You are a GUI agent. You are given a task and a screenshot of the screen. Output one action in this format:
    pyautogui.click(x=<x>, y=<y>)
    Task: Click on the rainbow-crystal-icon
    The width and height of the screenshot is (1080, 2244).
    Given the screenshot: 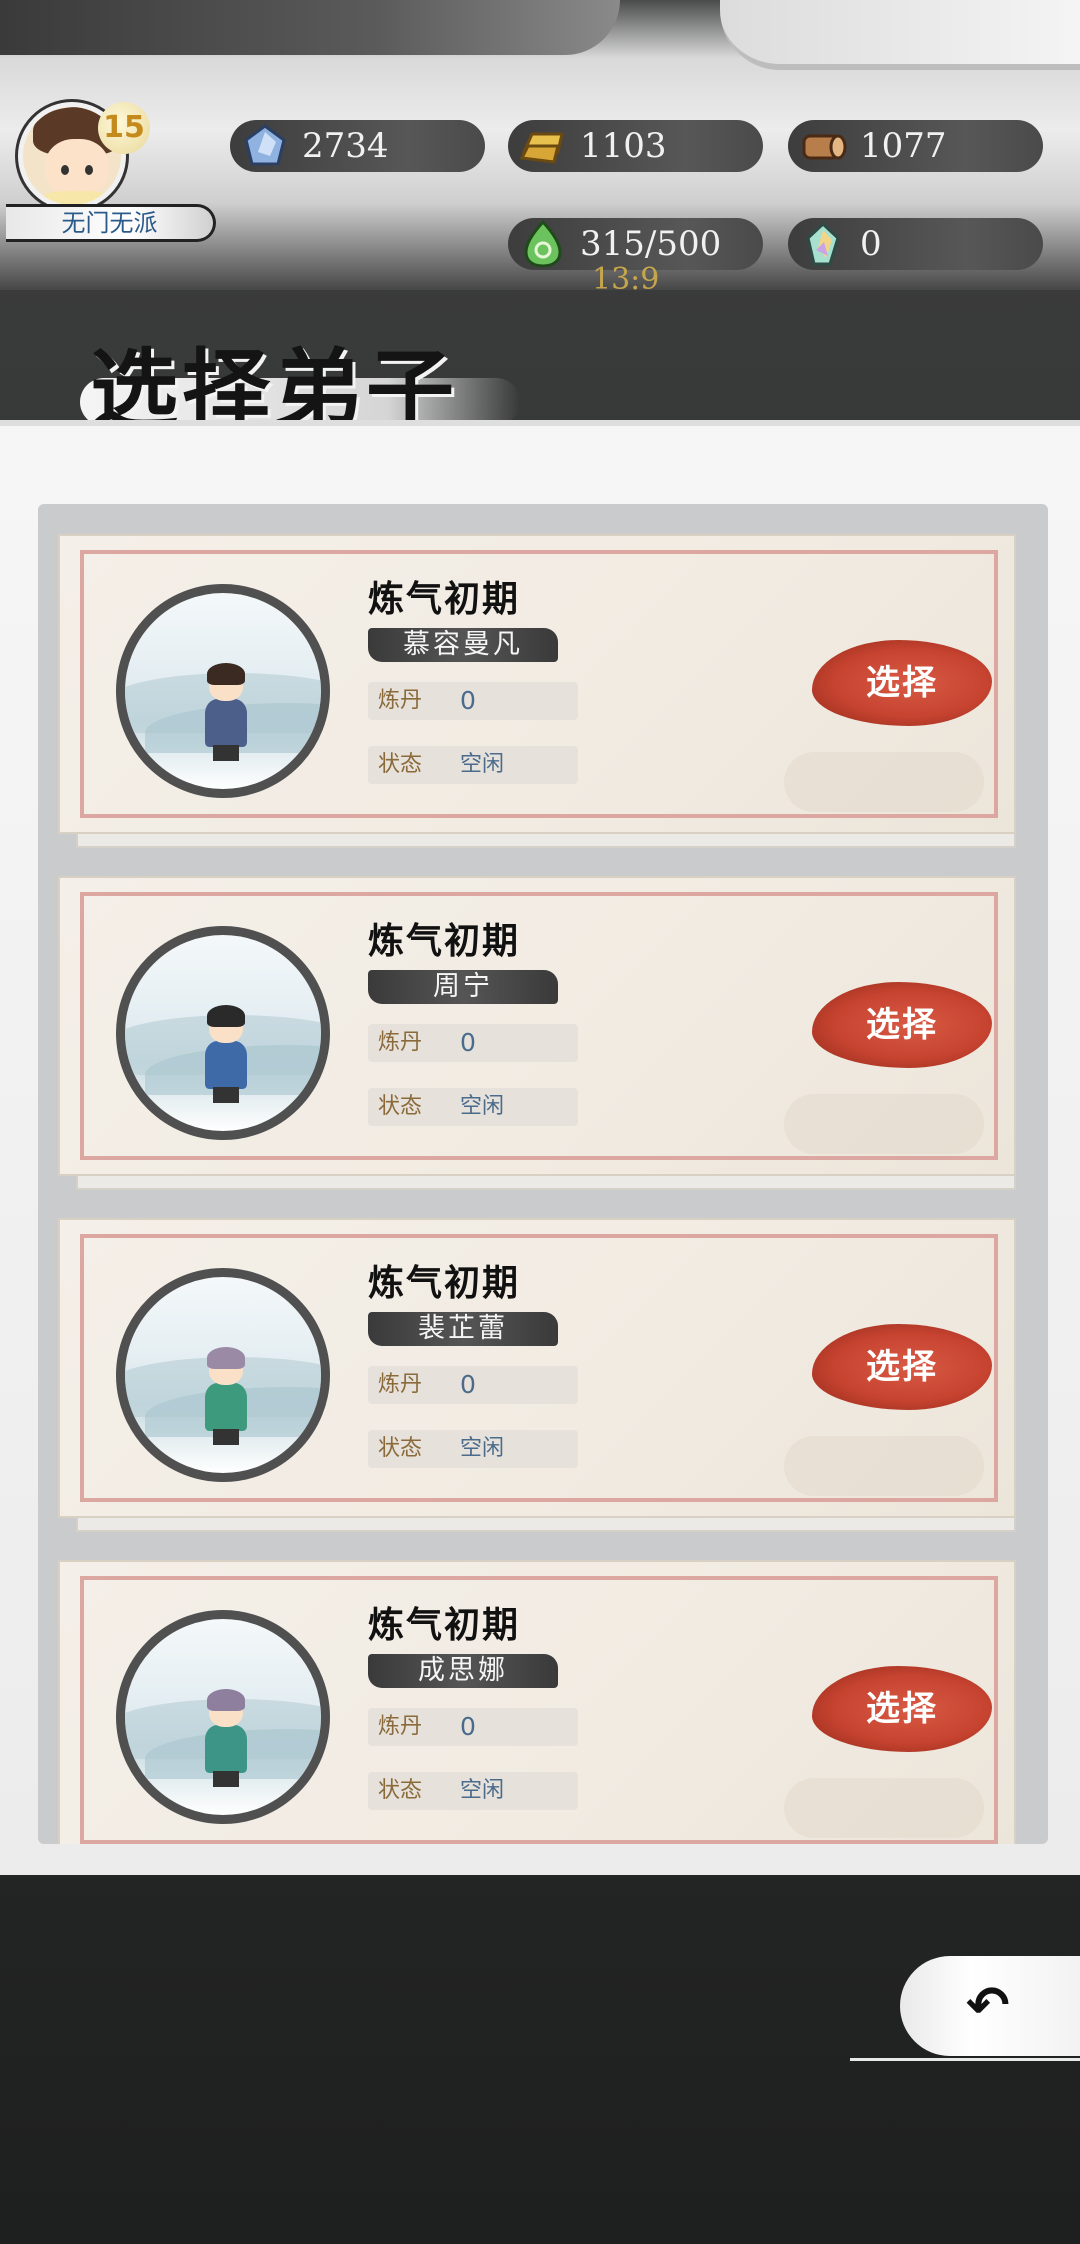 What is the action you would take?
    pyautogui.click(x=823, y=243)
    